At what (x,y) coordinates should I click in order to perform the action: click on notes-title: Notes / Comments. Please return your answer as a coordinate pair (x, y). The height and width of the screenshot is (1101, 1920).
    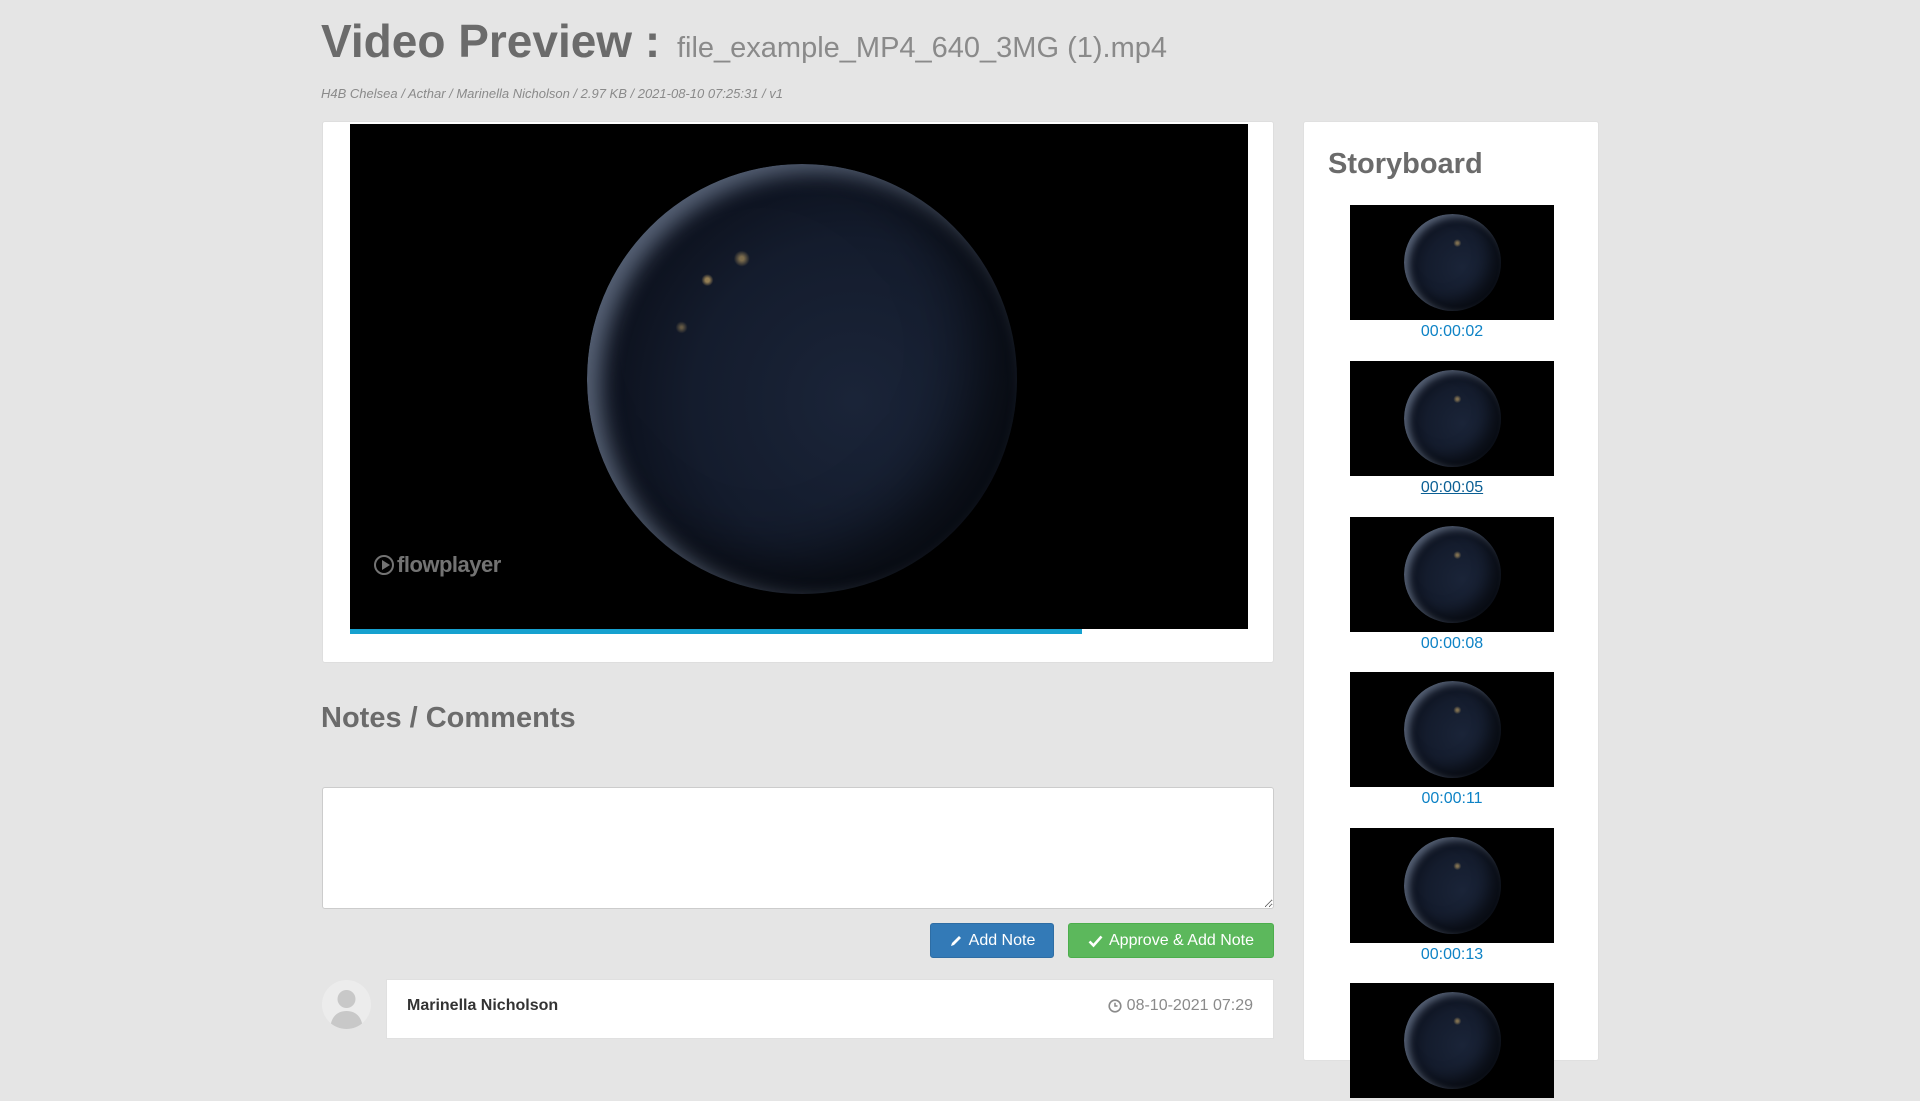
    Looking at the image, I should click on (448, 718).